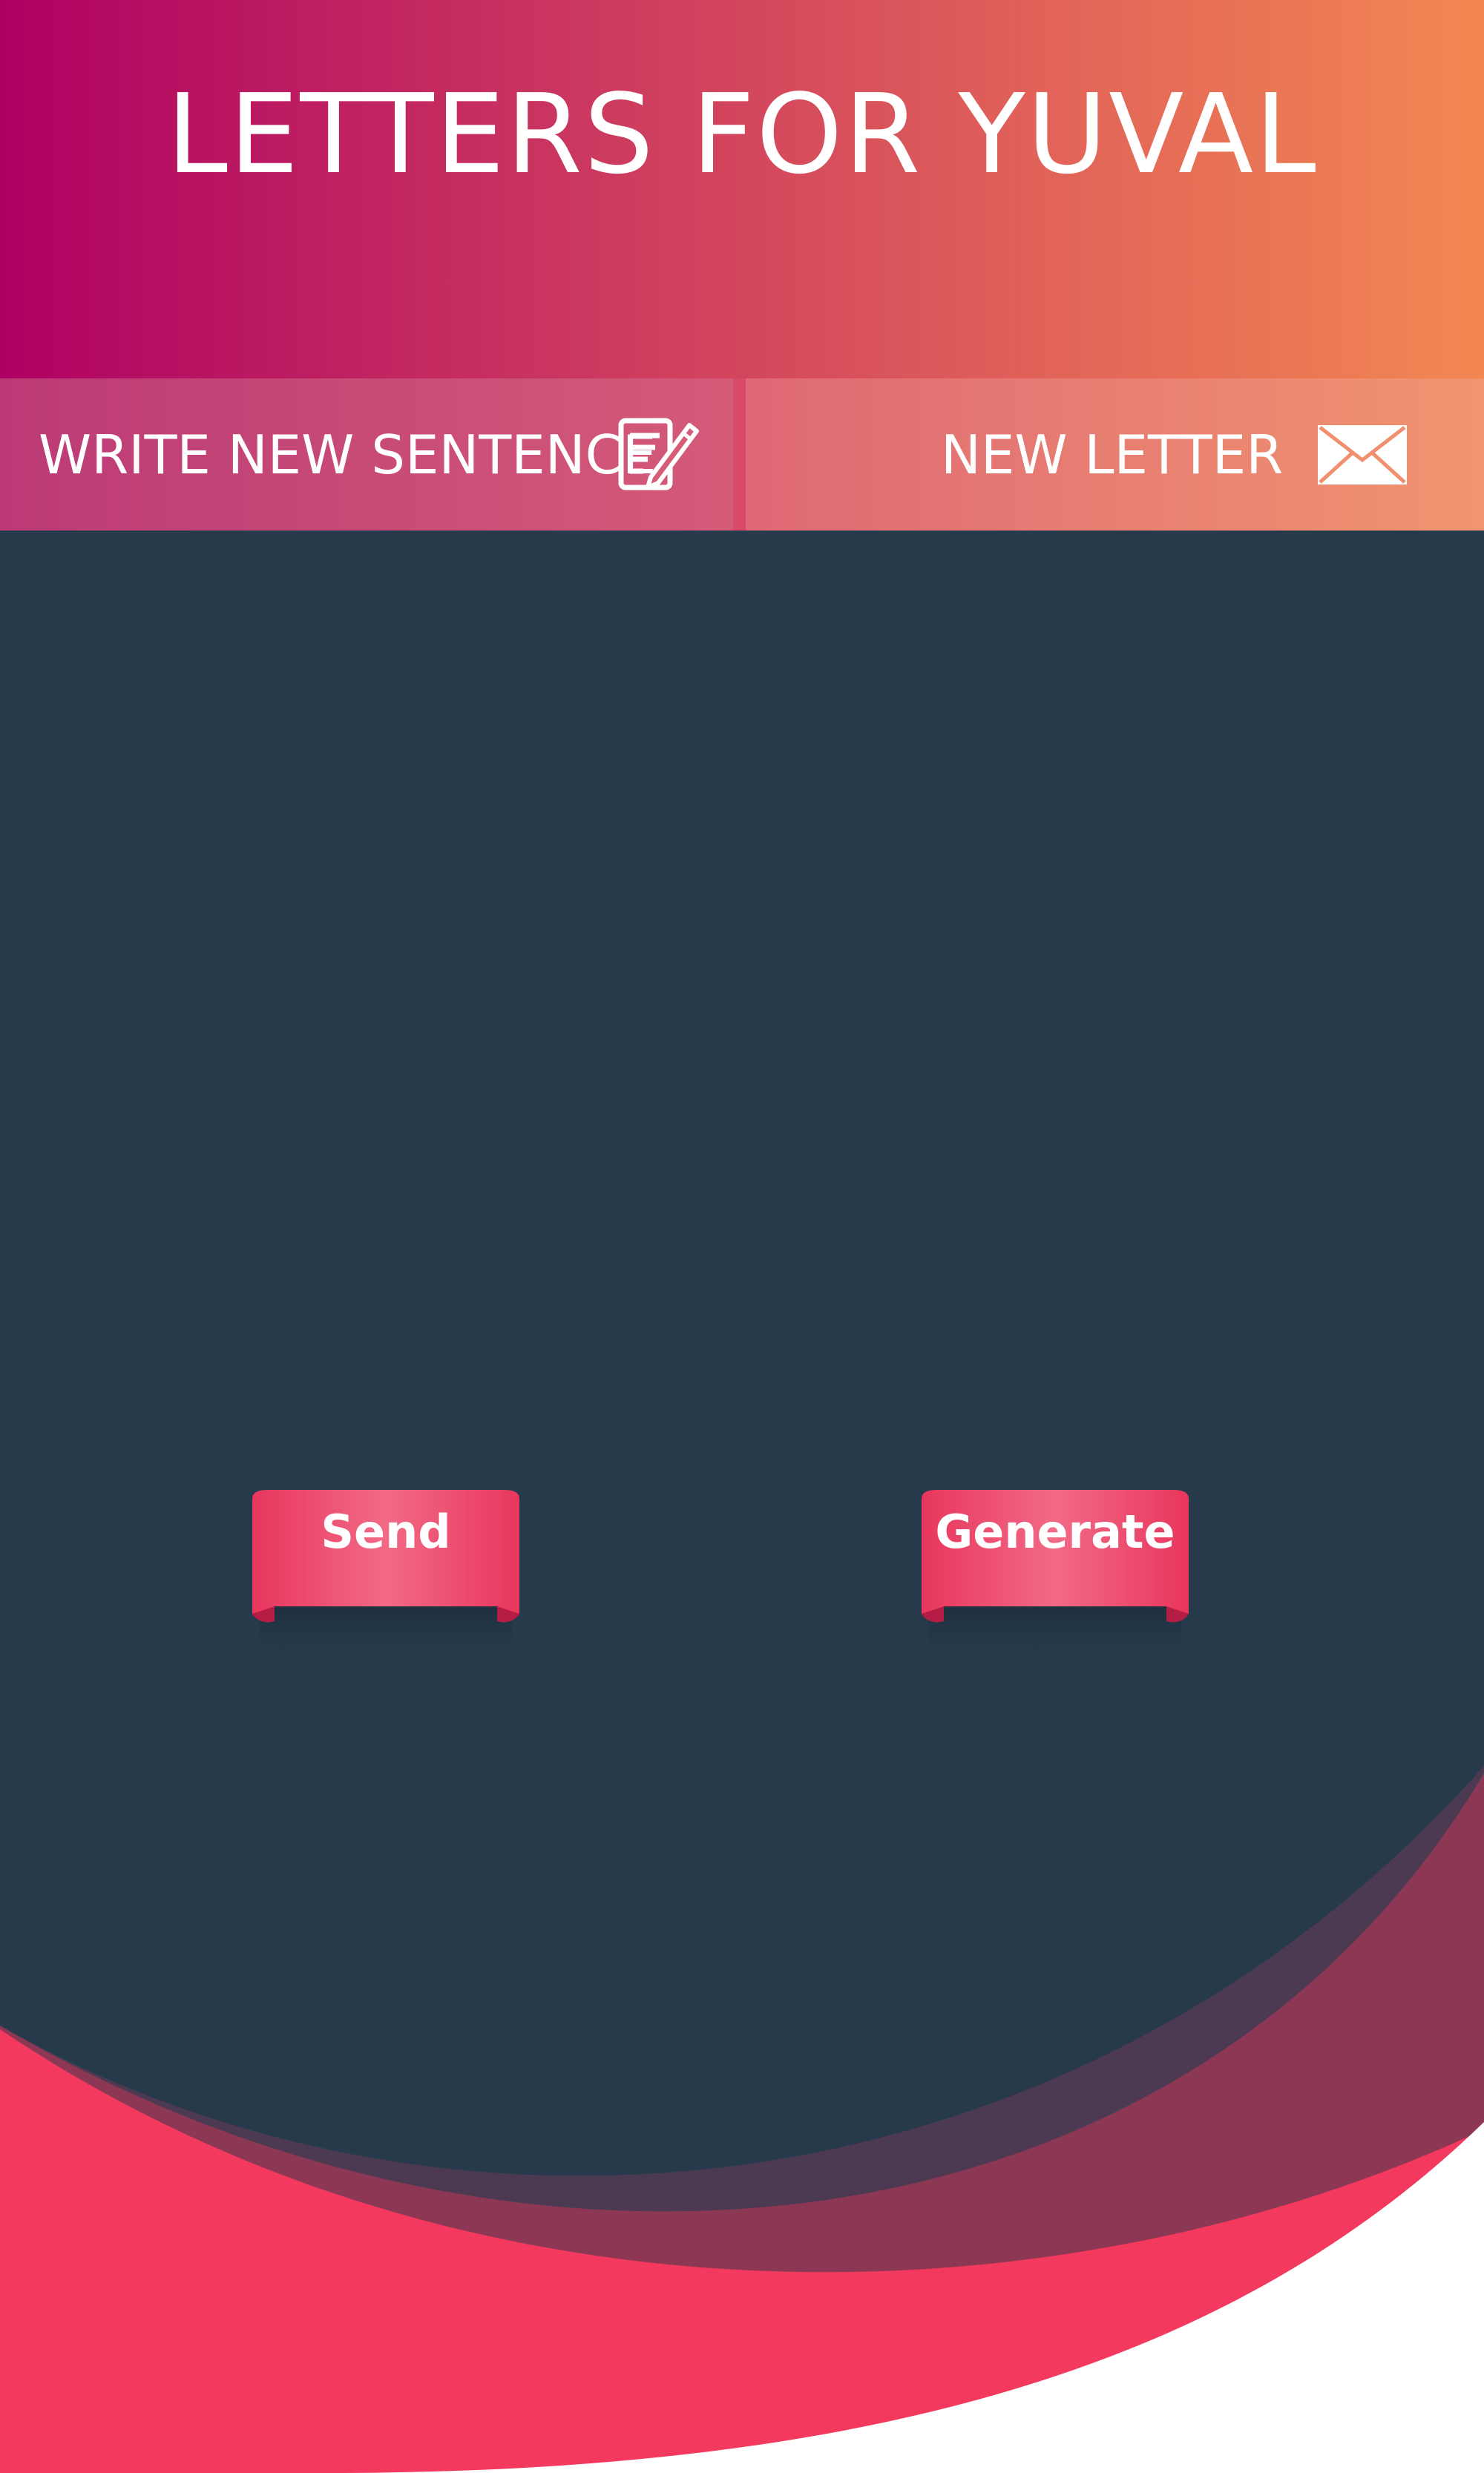  I want to click on generate-button-label: Generate, so click(1055, 1532).